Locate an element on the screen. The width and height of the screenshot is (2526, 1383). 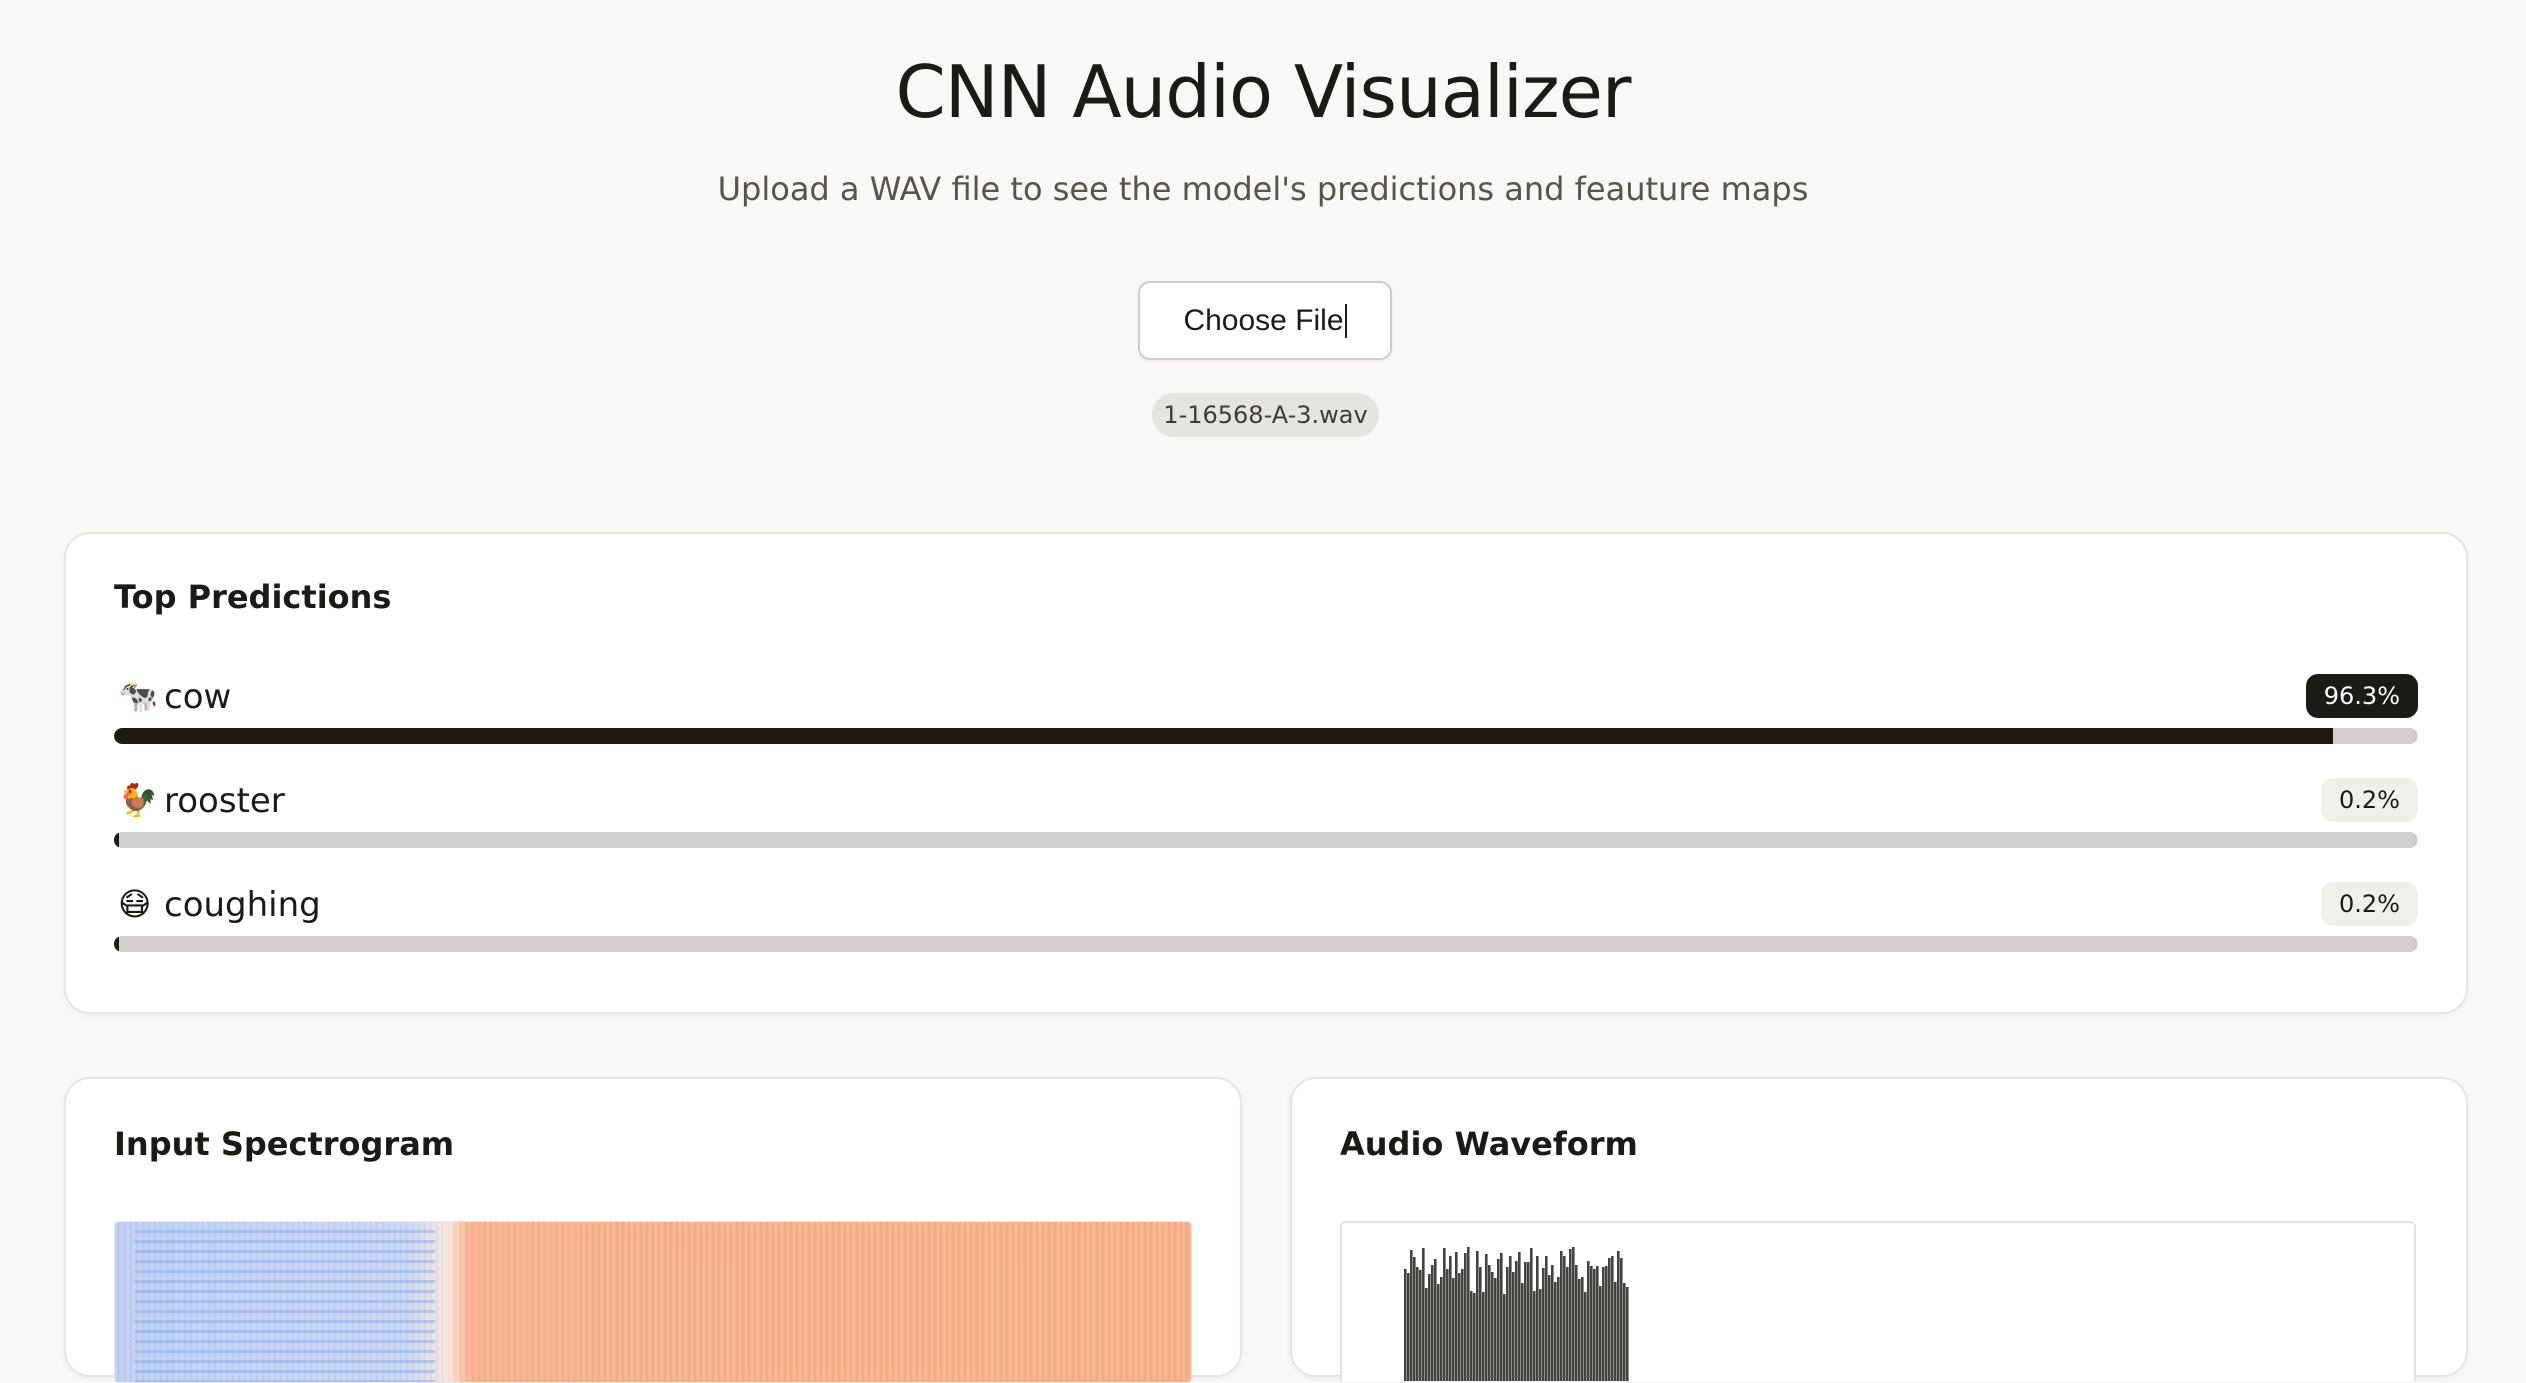
input-spectrogram-title: Input Spectrogram is located at coordinates (284, 1144).